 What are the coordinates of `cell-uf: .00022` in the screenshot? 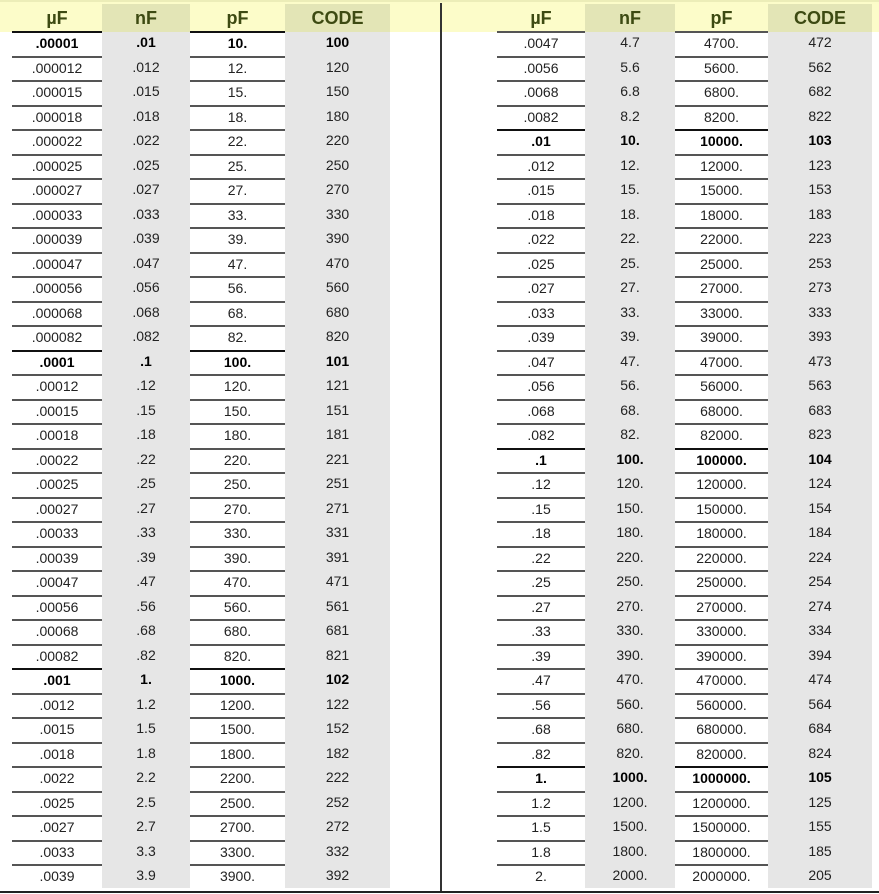 It's located at (57, 460).